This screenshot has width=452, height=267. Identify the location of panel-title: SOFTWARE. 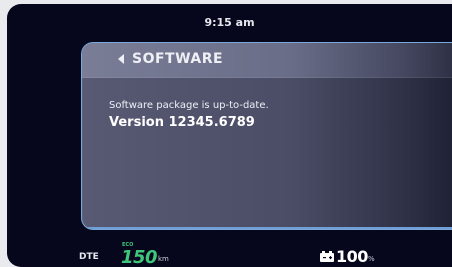
(178, 59).